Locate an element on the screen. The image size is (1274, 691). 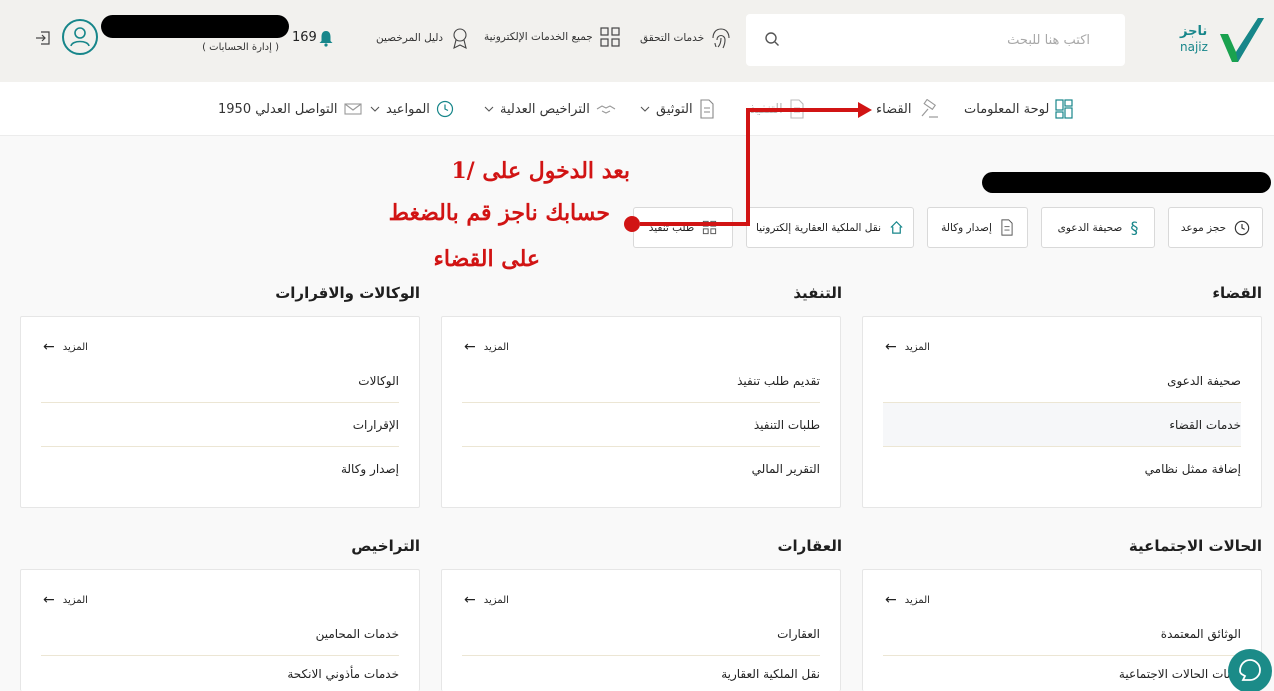
list-item: العقارات is located at coordinates (641, 634).